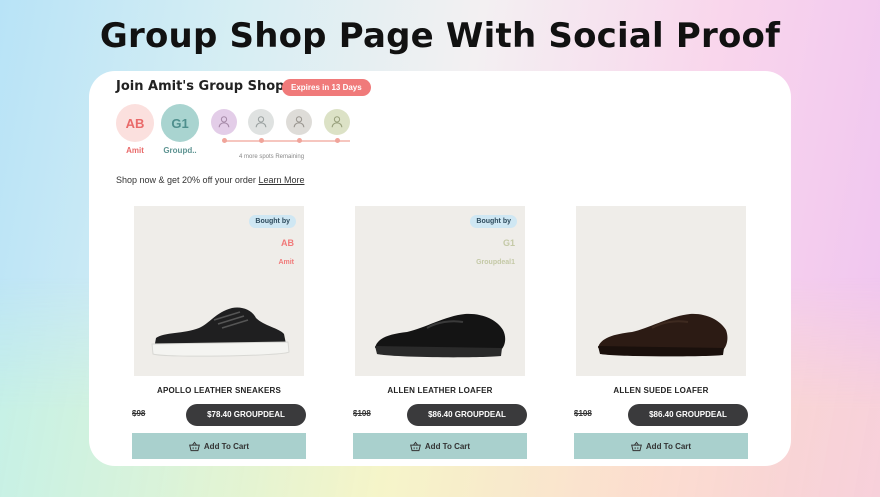 This screenshot has height=497, width=880. What do you see at coordinates (287, 243) in the screenshot?
I see `buyer-initials: AB` at bounding box center [287, 243].